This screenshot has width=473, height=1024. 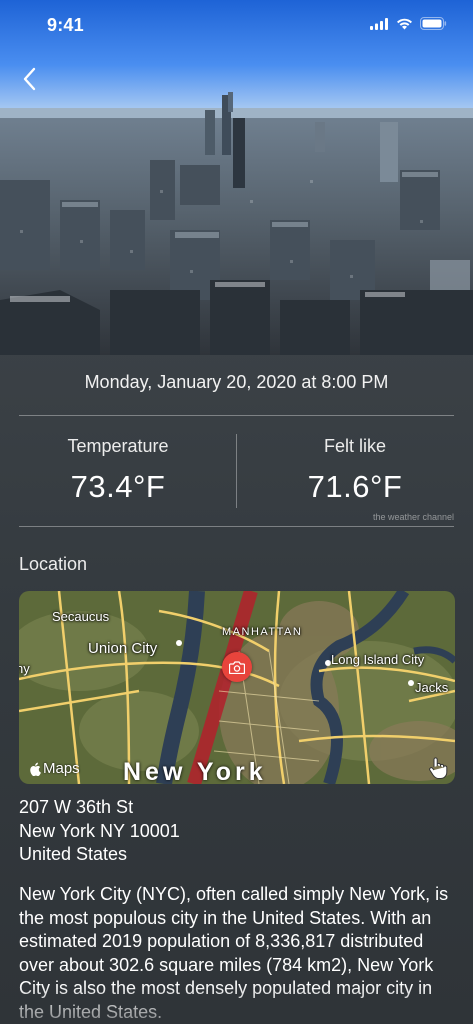 I want to click on map-label-jackson: Jacks, so click(x=432, y=687).